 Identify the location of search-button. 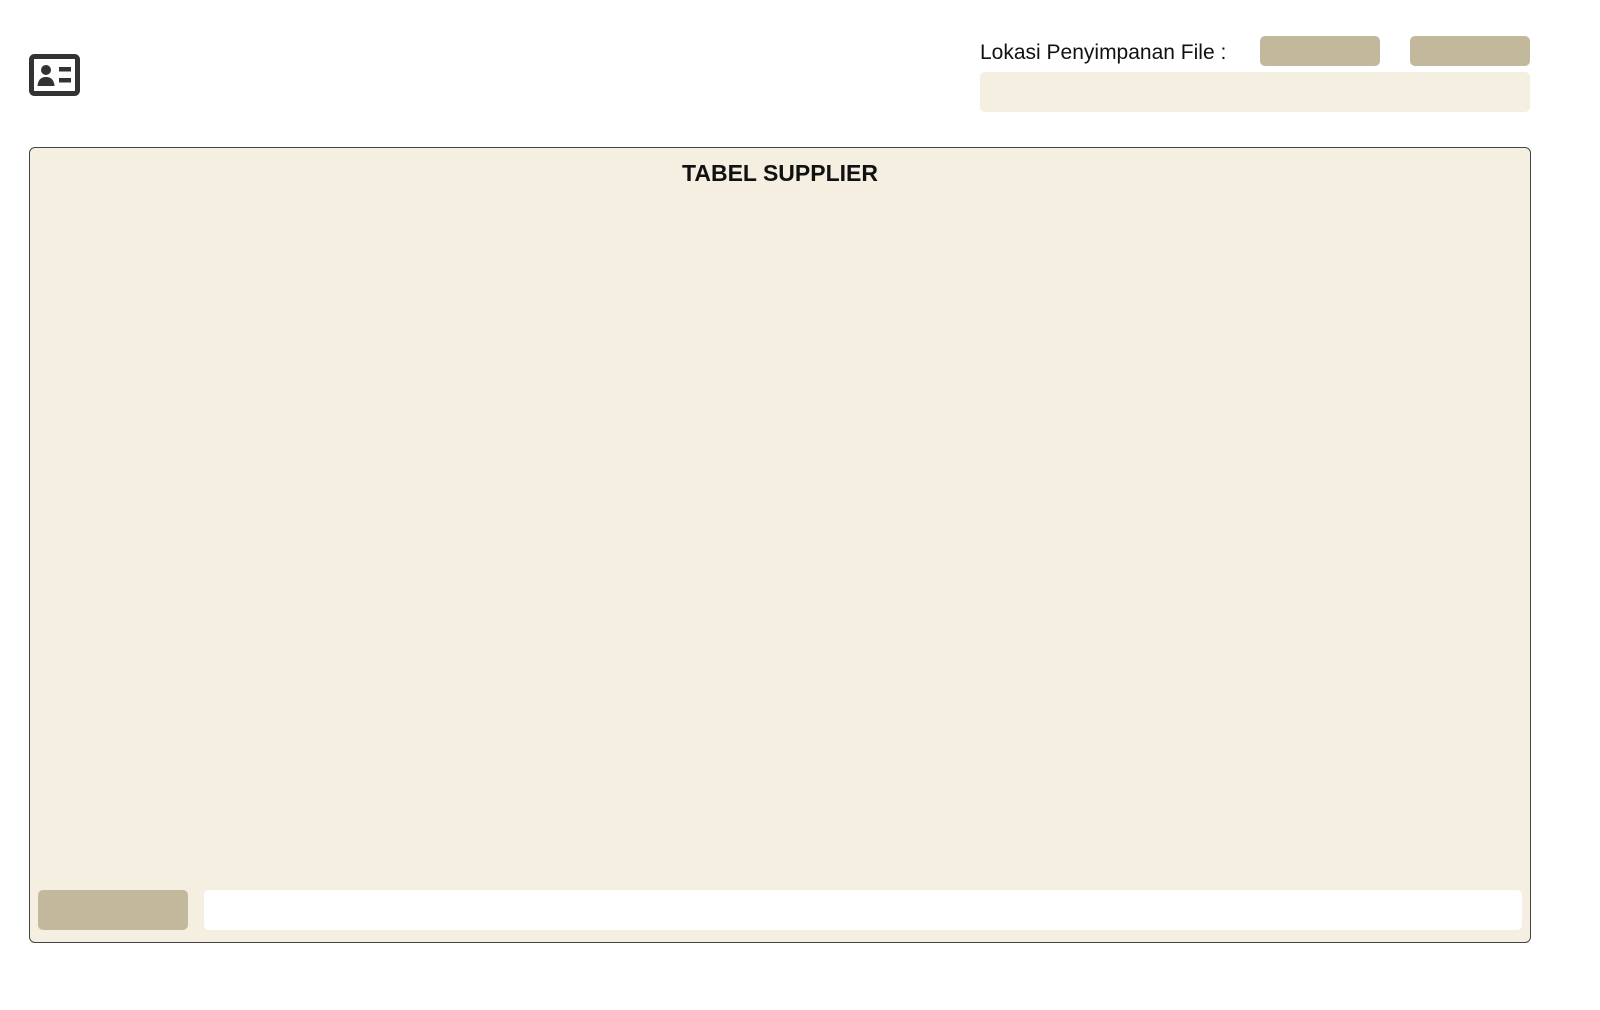
(113, 910).